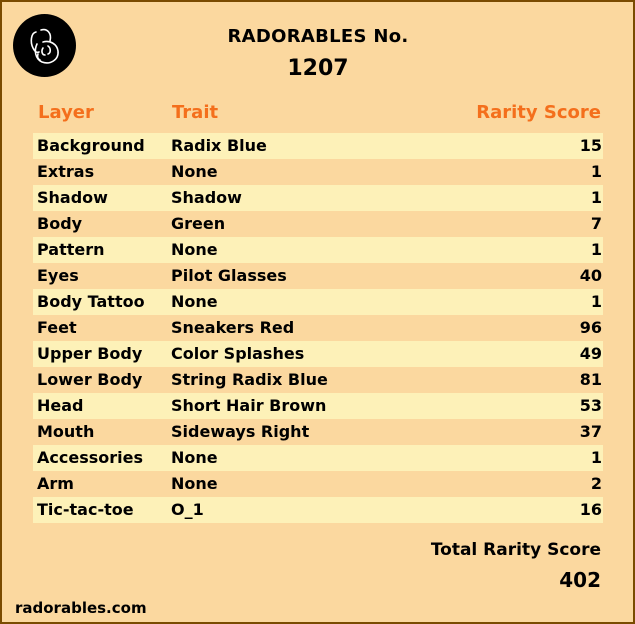 This screenshot has width=635, height=624. Describe the element at coordinates (219, 145) in the screenshot. I see `trait-value-cell: Radix Blue` at that location.